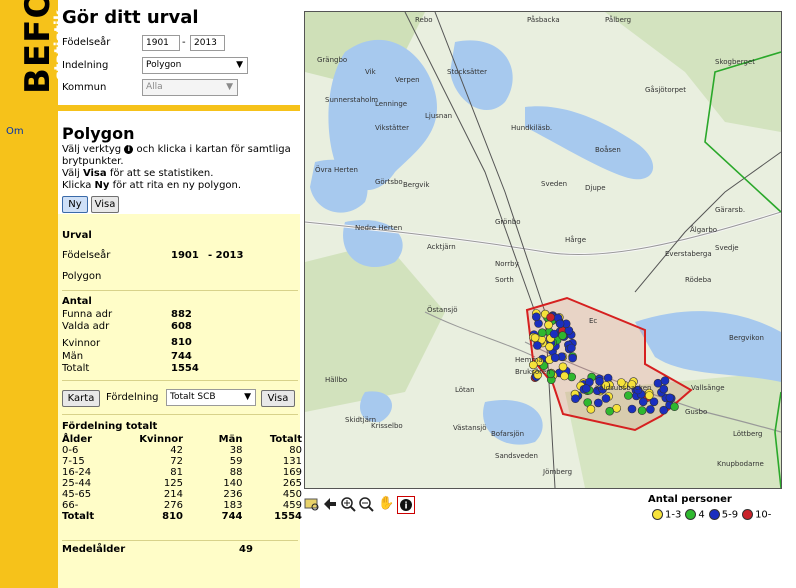 This screenshot has width=796, height=588. Describe the element at coordinates (336, 380) in the screenshot. I see `map-place-label: Hällbo` at that location.